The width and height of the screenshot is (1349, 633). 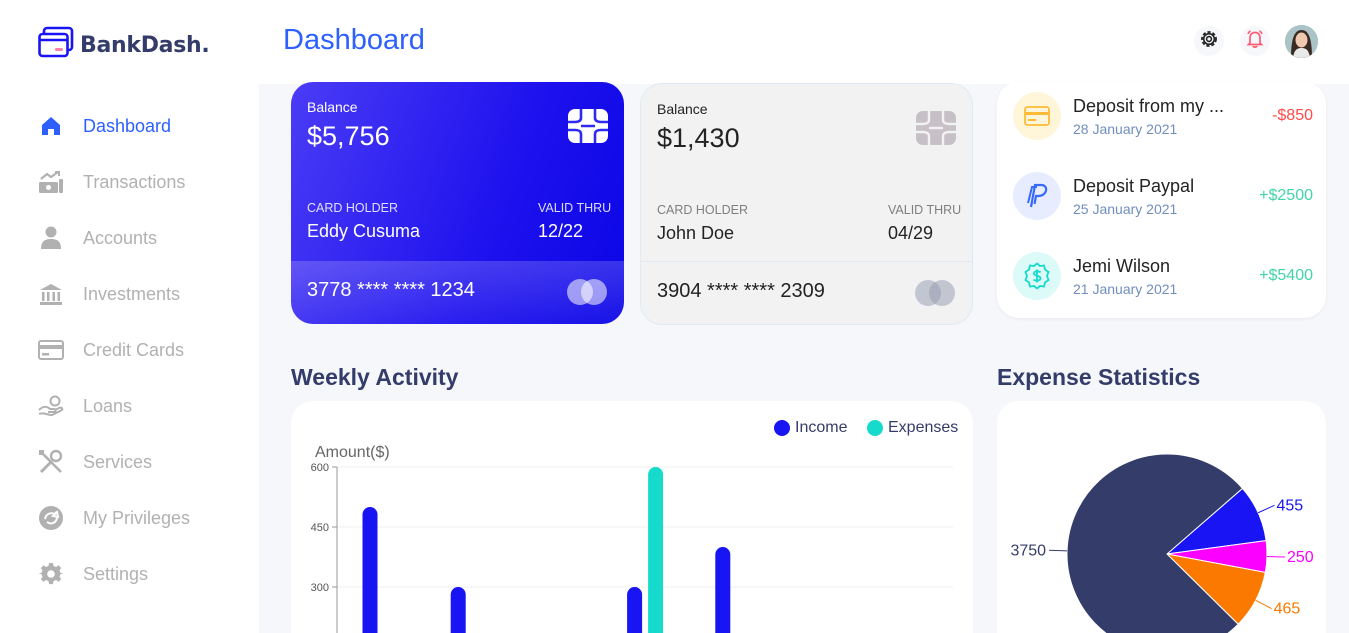 I want to click on privilege-icon, so click(x=51, y=518).